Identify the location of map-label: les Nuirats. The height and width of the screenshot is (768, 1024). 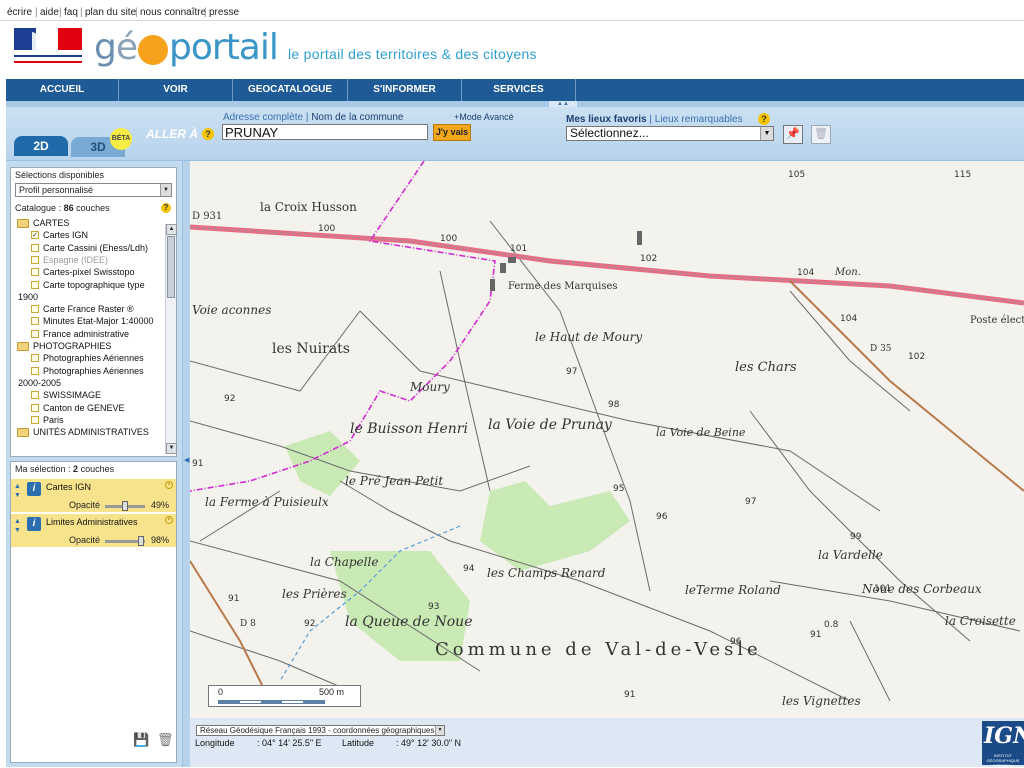
(311, 349).